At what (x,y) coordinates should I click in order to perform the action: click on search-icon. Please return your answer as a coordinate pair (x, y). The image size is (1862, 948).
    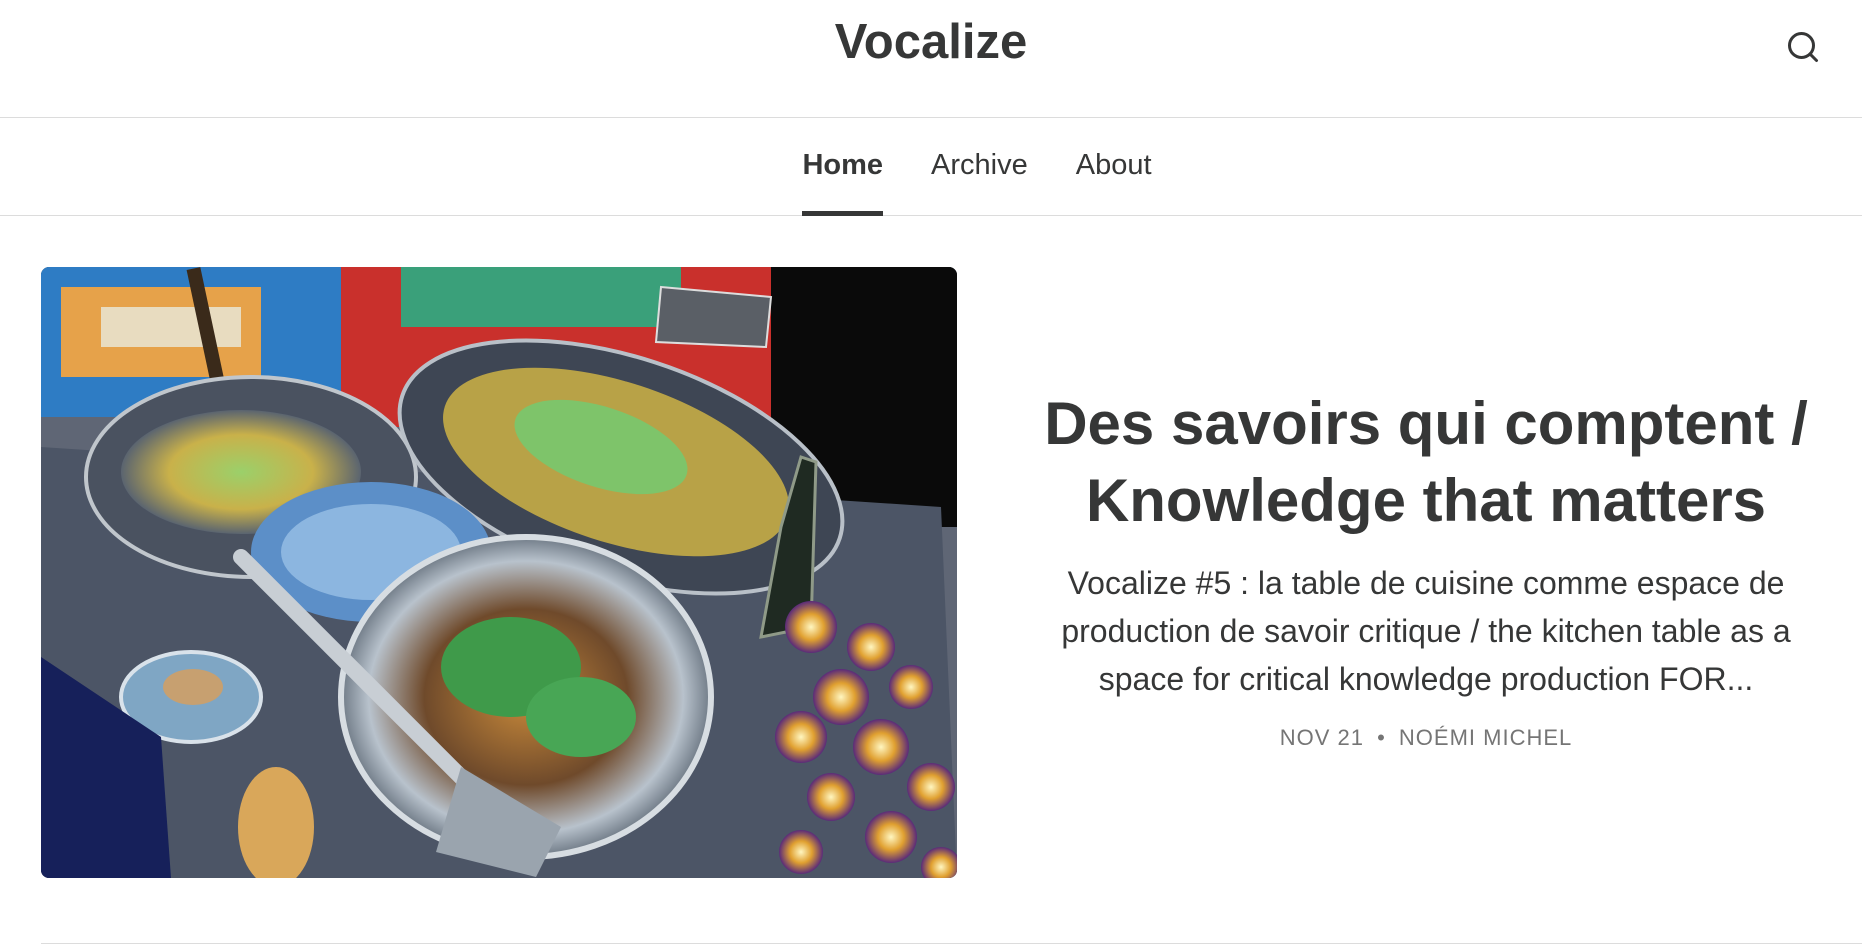
    Looking at the image, I should click on (1803, 47).